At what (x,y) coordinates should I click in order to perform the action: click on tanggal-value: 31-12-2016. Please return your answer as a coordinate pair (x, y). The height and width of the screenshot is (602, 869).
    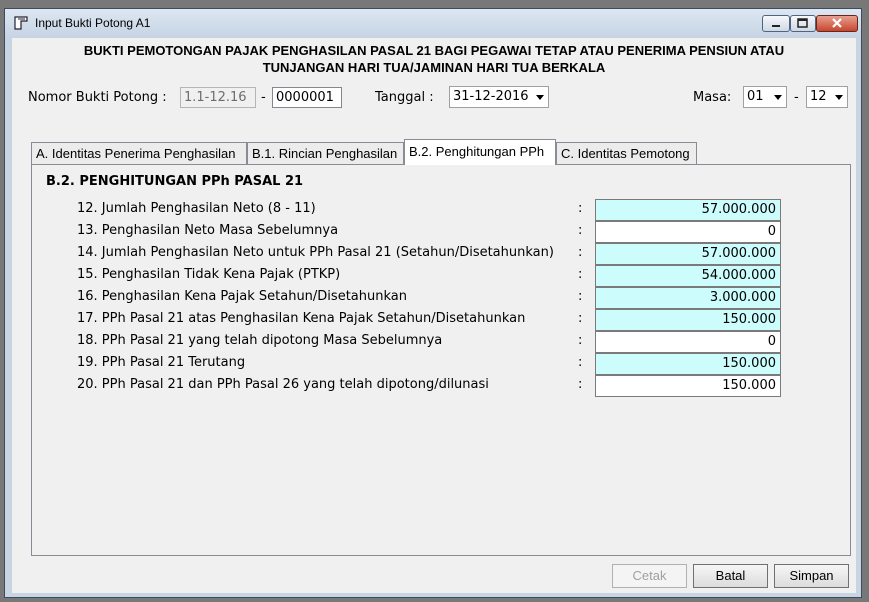
    Looking at the image, I should click on (491, 96).